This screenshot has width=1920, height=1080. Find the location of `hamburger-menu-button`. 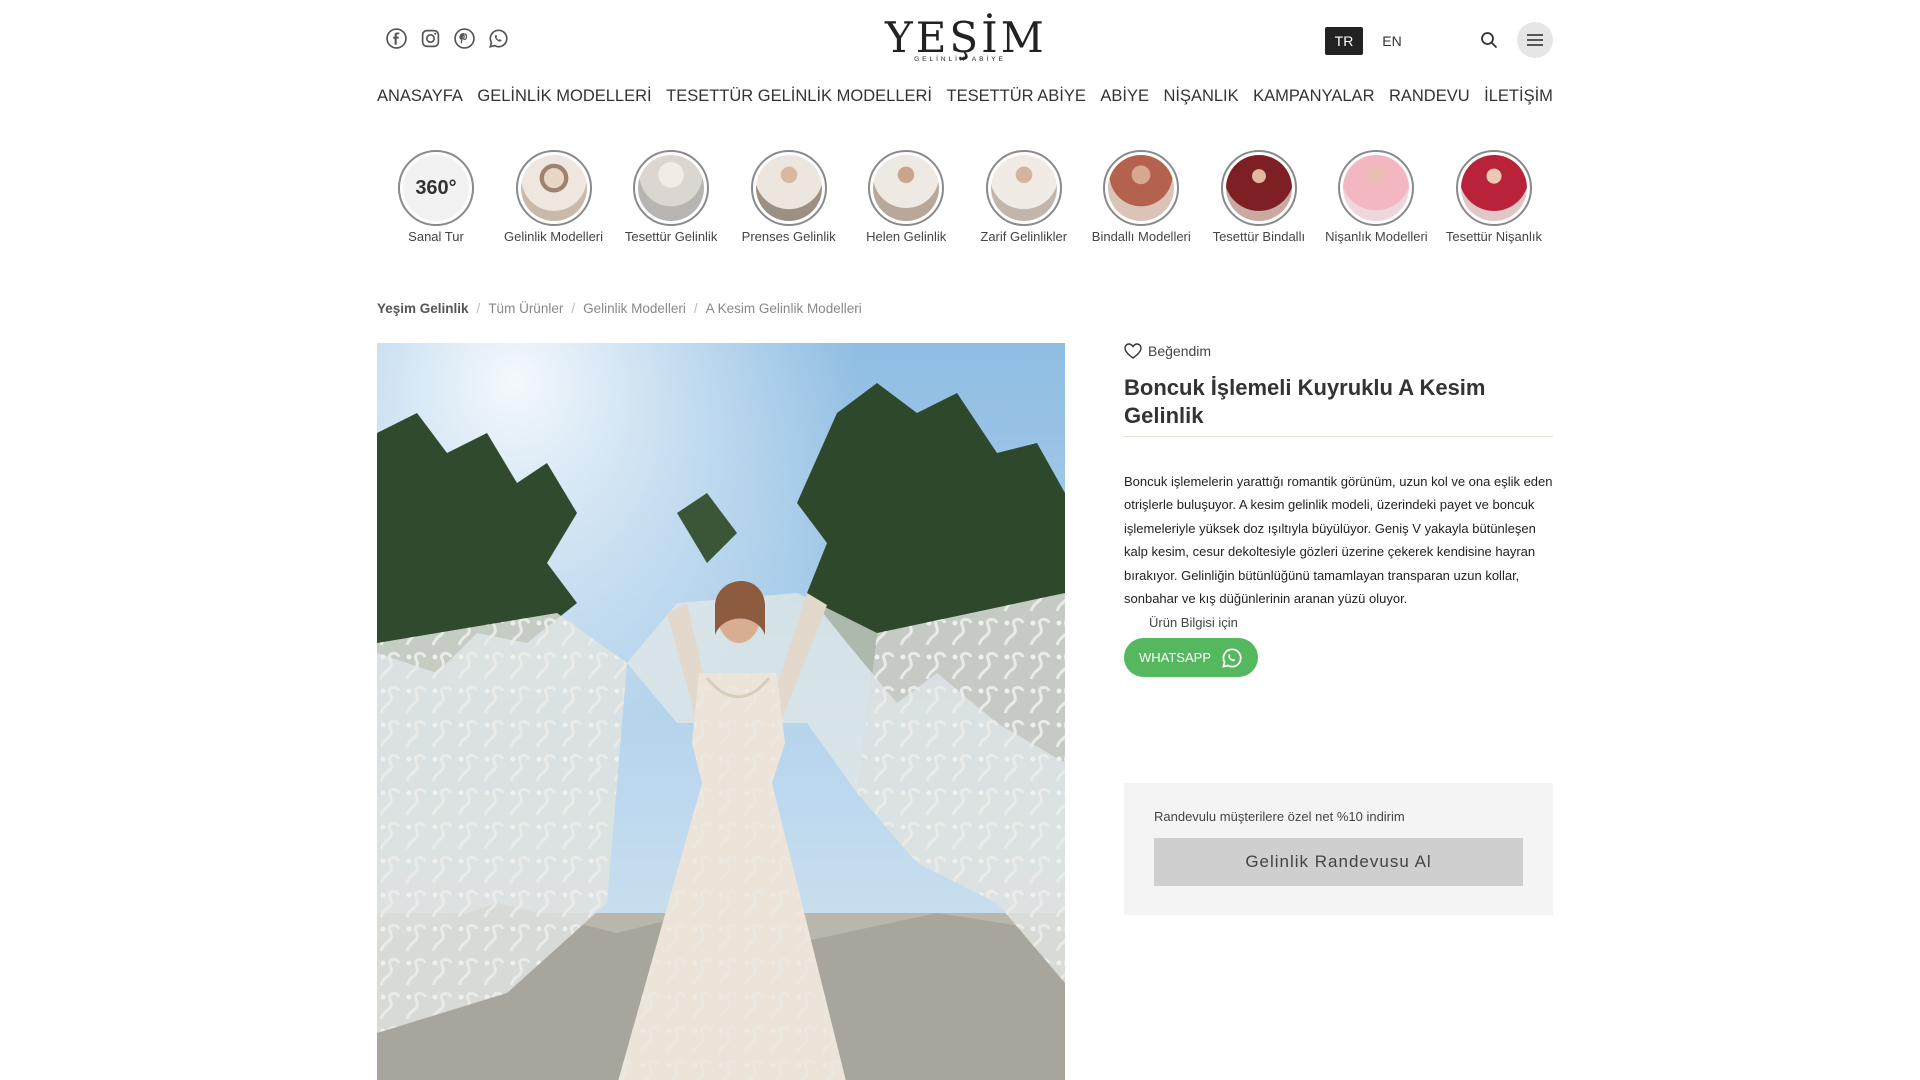

hamburger-menu-button is located at coordinates (1535, 40).